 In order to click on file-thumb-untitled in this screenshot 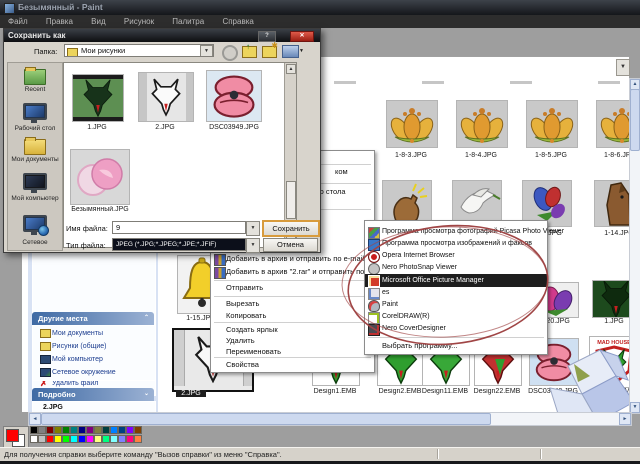, I will do `click(100, 177)`.